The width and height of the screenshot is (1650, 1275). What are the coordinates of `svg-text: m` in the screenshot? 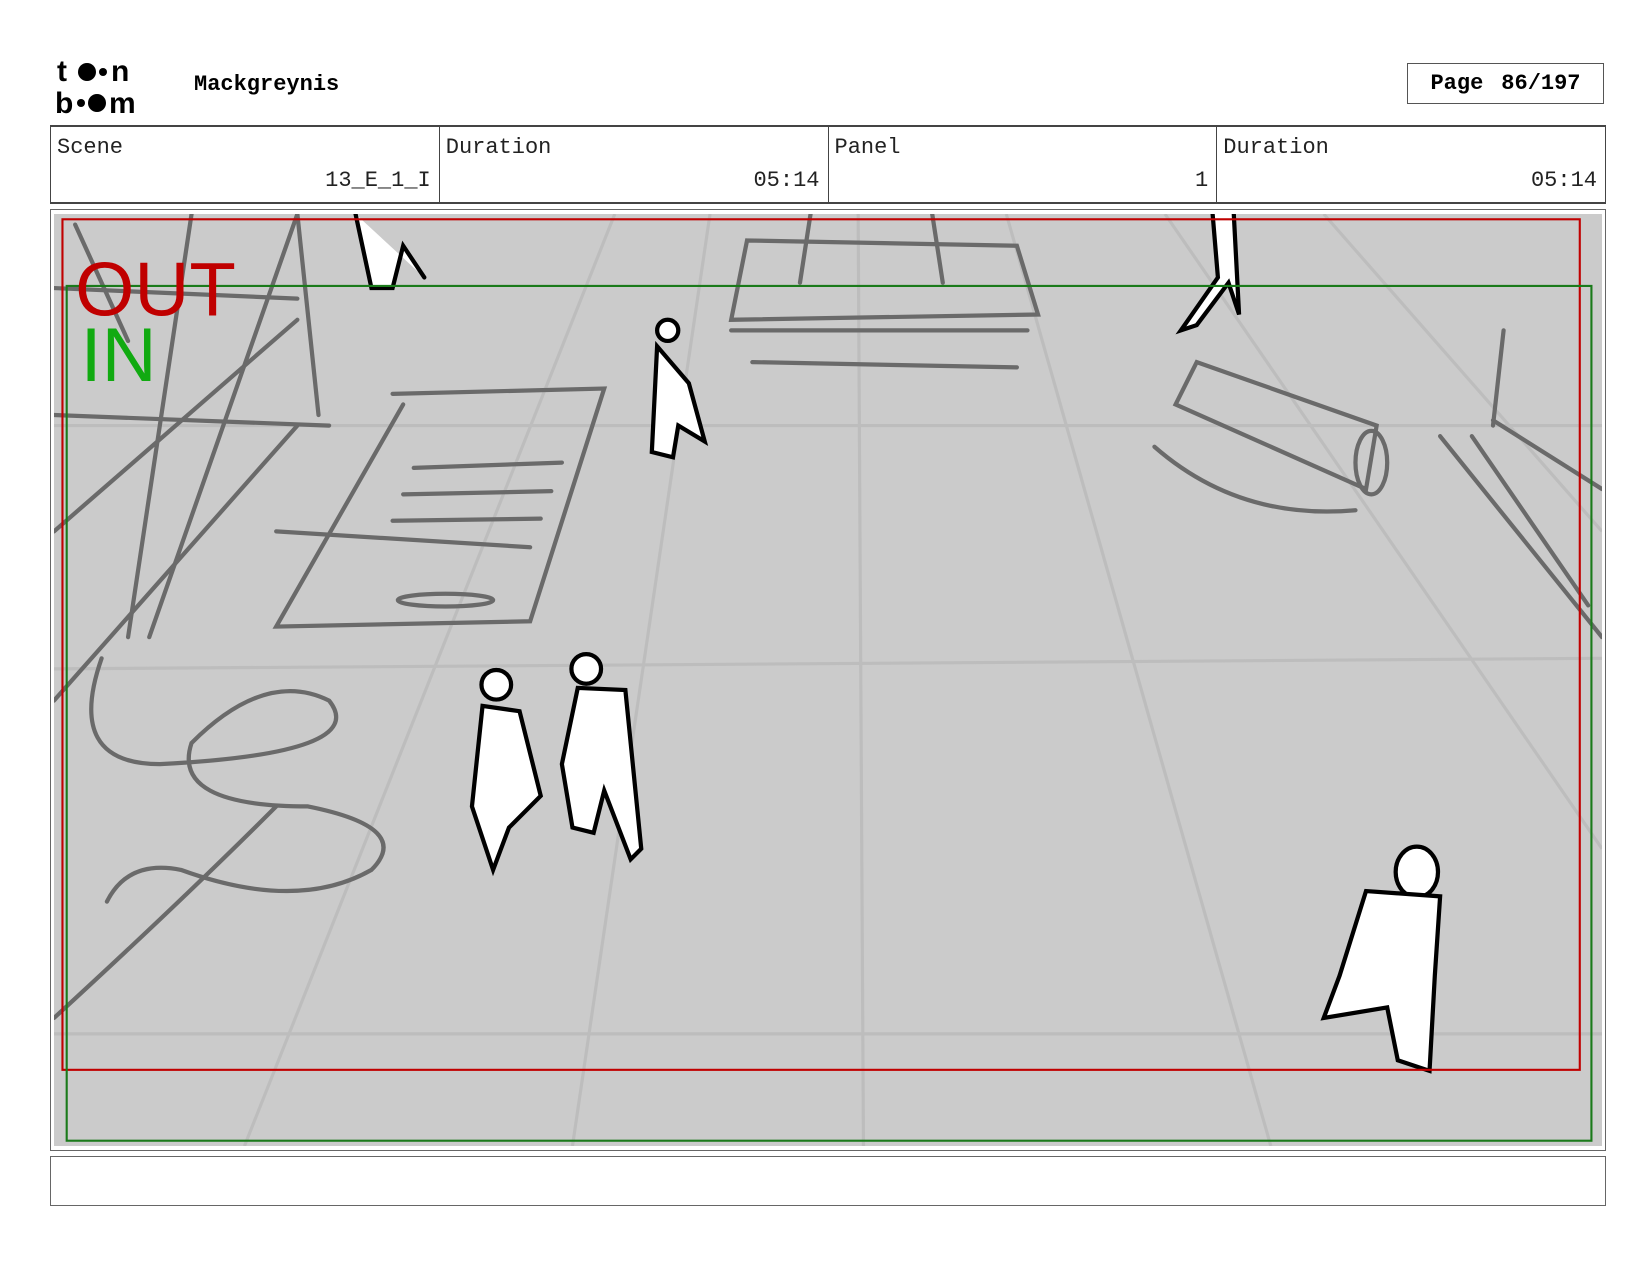 It's located at (122, 101).